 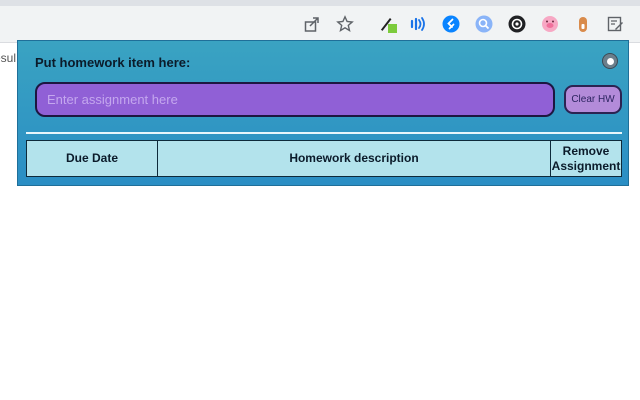 I want to click on close-circle-icon, so click(x=610, y=61).